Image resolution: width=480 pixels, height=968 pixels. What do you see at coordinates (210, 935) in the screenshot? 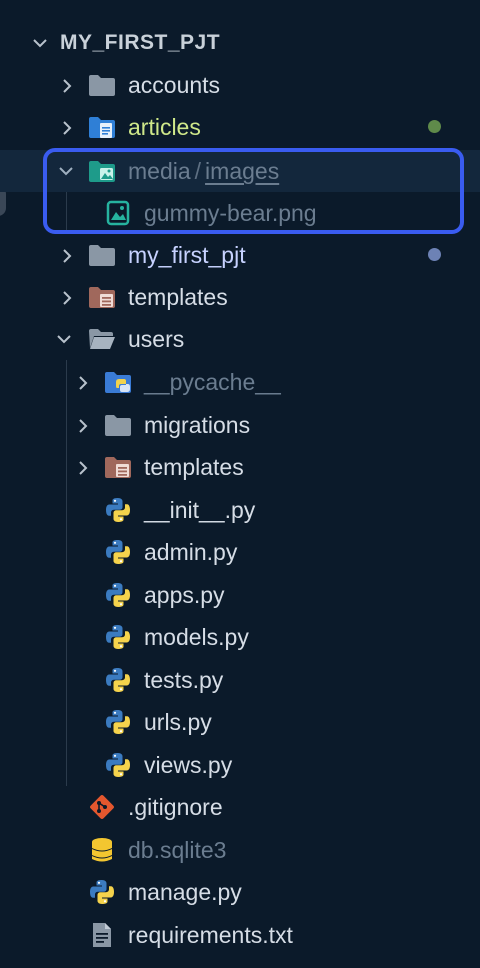
I see `file-label: requirements.txt` at bounding box center [210, 935].